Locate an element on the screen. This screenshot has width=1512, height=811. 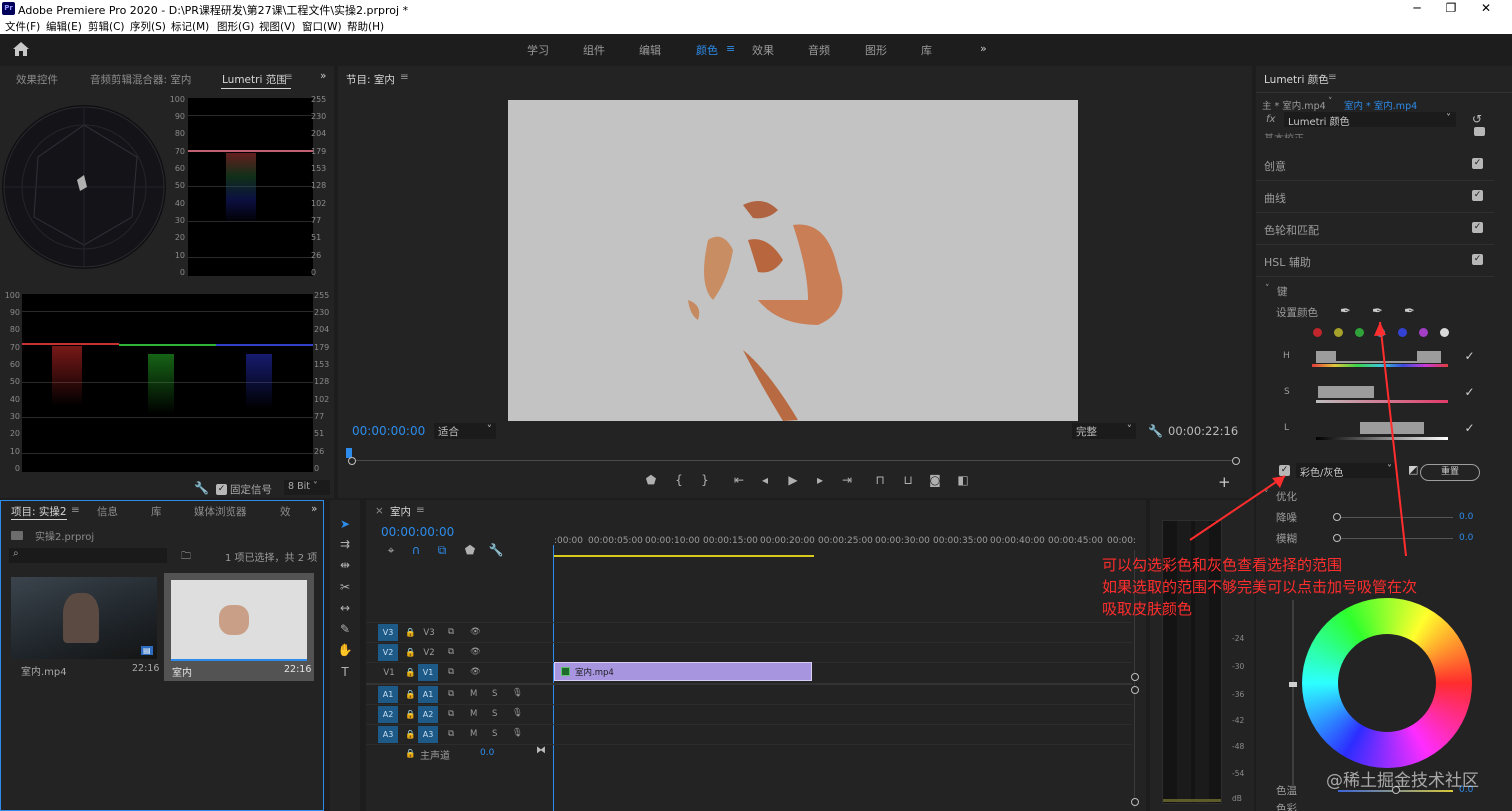
close-button: ✕ is located at coordinates (1486, 9).